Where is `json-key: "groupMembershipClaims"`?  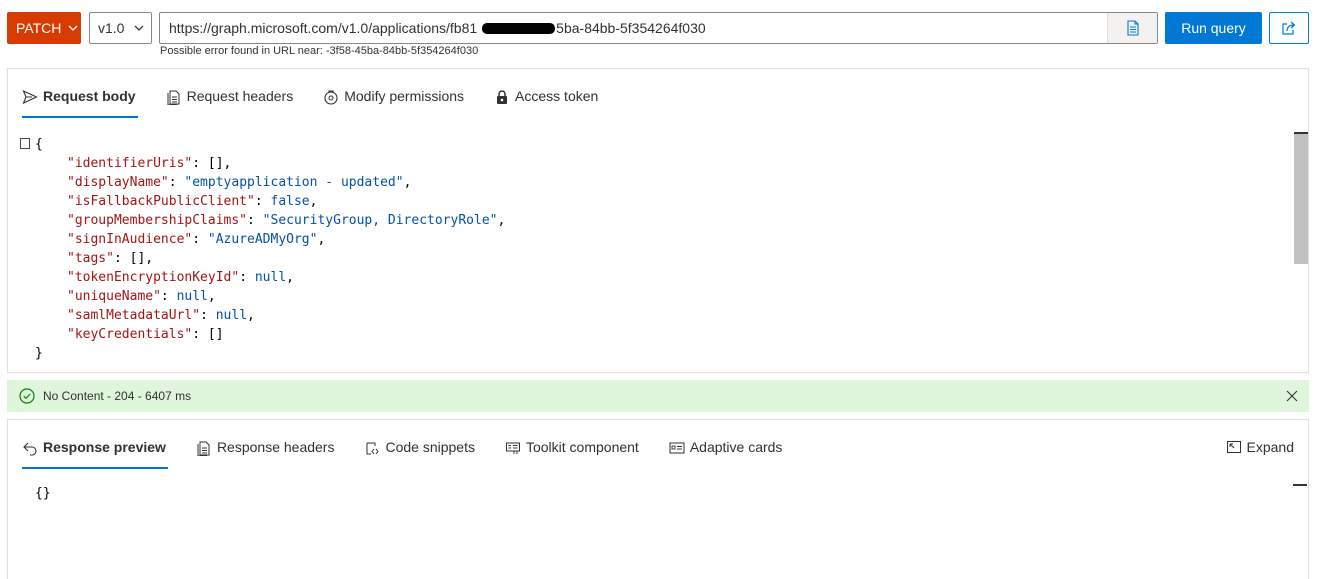
json-key: "groupMembershipClaims" is located at coordinates (157, 220).